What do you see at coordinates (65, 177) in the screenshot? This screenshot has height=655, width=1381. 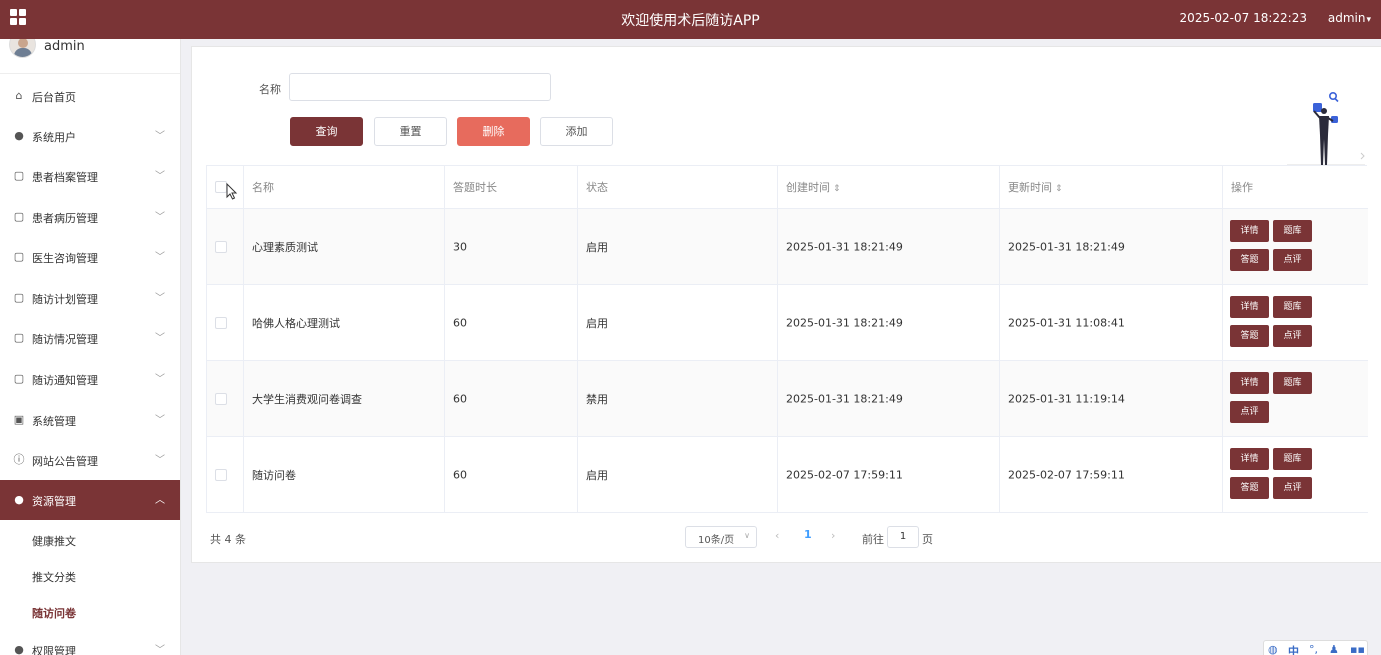 I see `sidebar-item-label: 患者档案管理` at bounding box center [65, 177].